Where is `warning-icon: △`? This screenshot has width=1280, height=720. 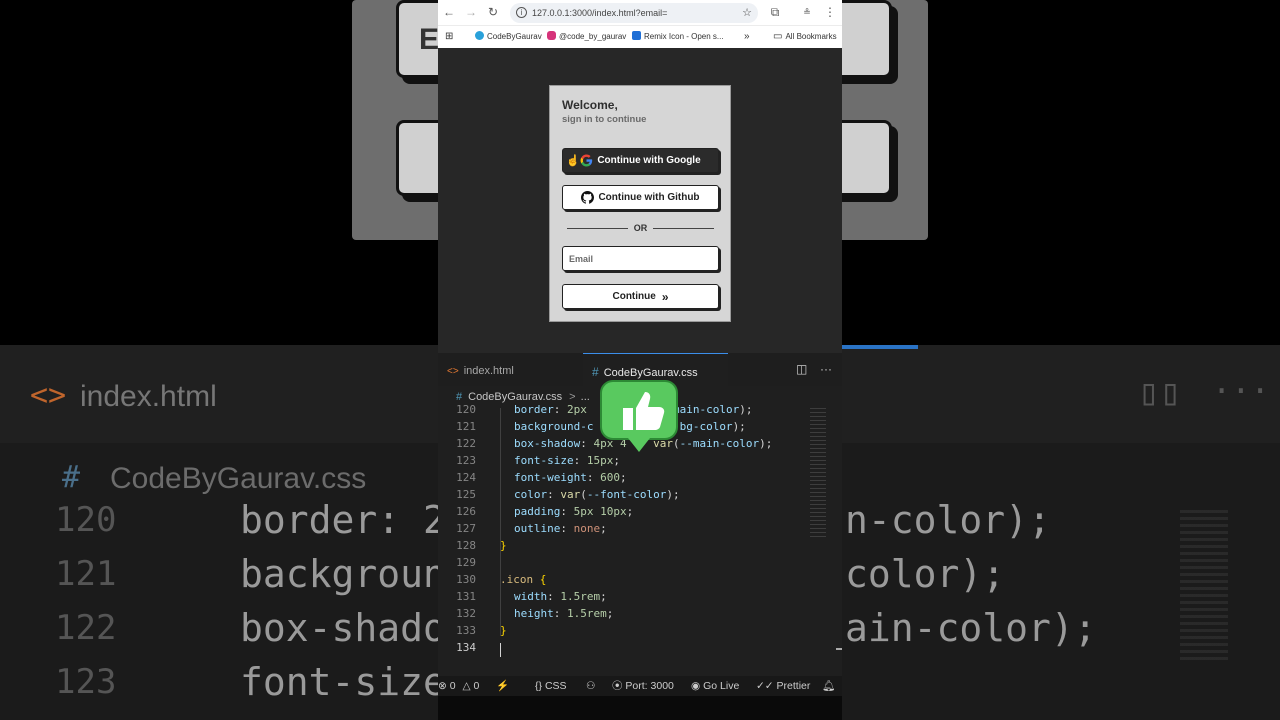
warning-icon: △ is located at coordinates (466, 686).